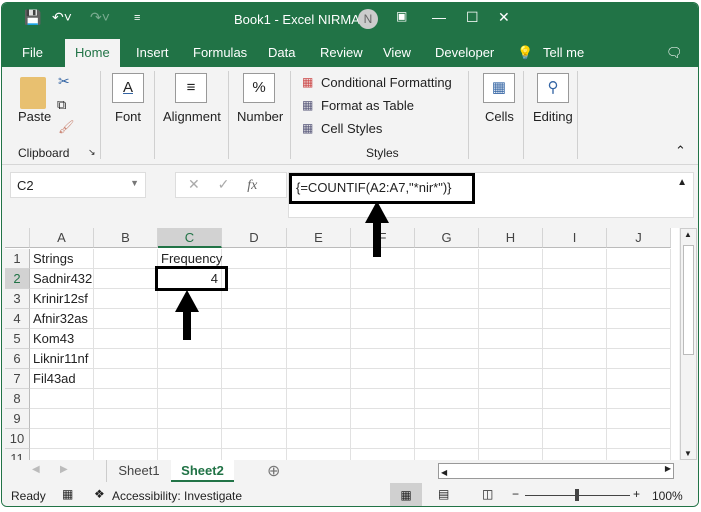 The height and width of the screenshot is (512, 701). Describe the element at coordinates (202, 471) in the screenshot. I see `sheet-tab-sheet2: Sheet2` at that location.